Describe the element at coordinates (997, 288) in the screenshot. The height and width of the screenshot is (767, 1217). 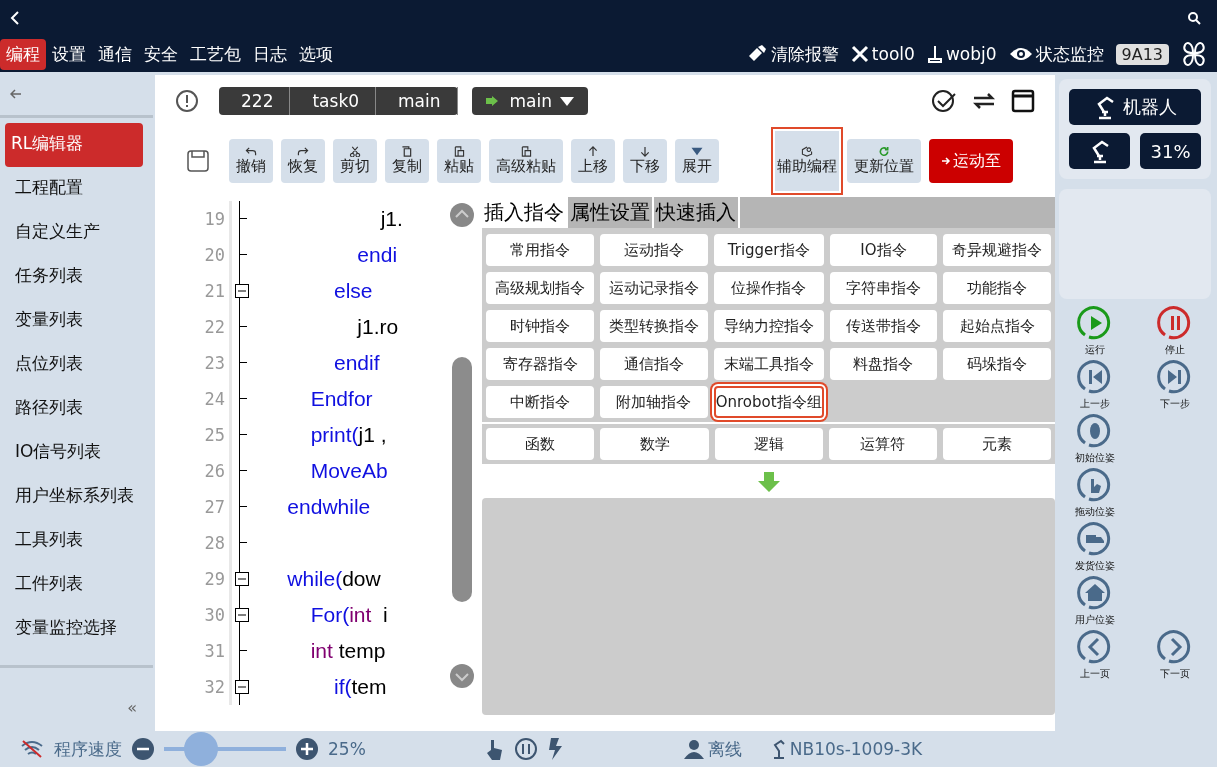
I see `command-button: 功能指令` at that location.